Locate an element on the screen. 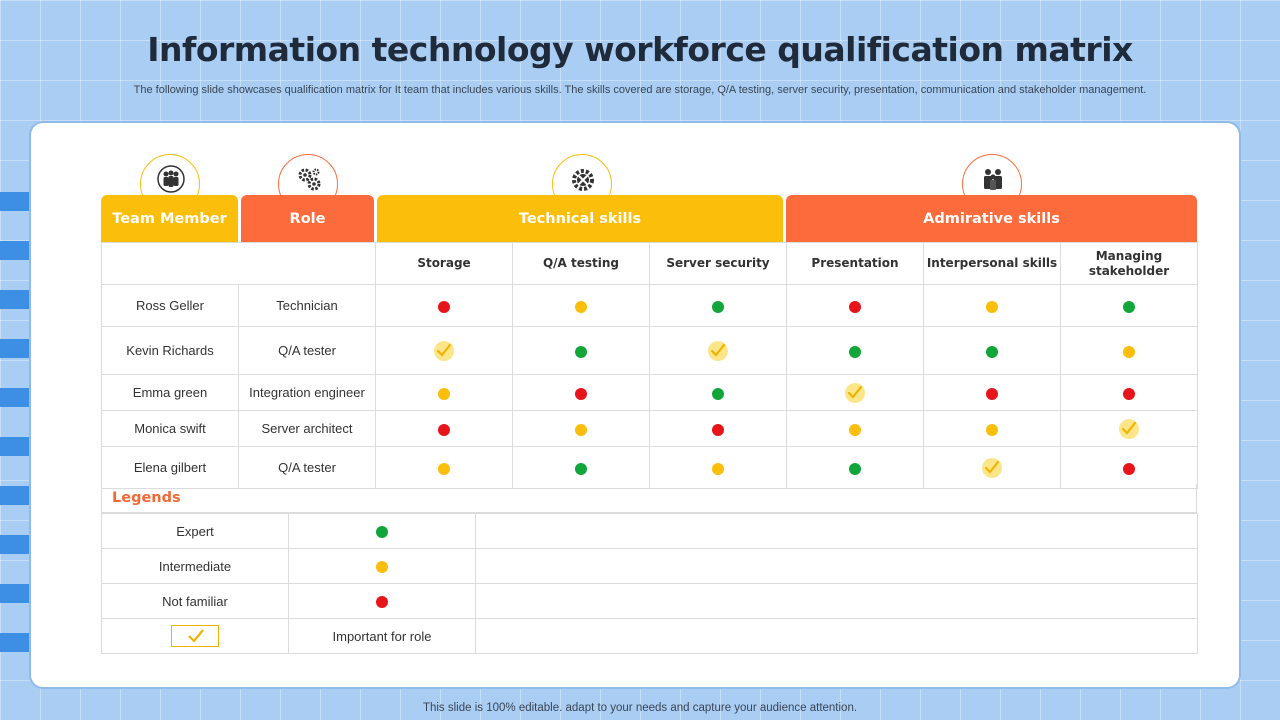 This screenshot has width=1280, height=720. skill-column-header: Storage is located at coordinates (444, 263).